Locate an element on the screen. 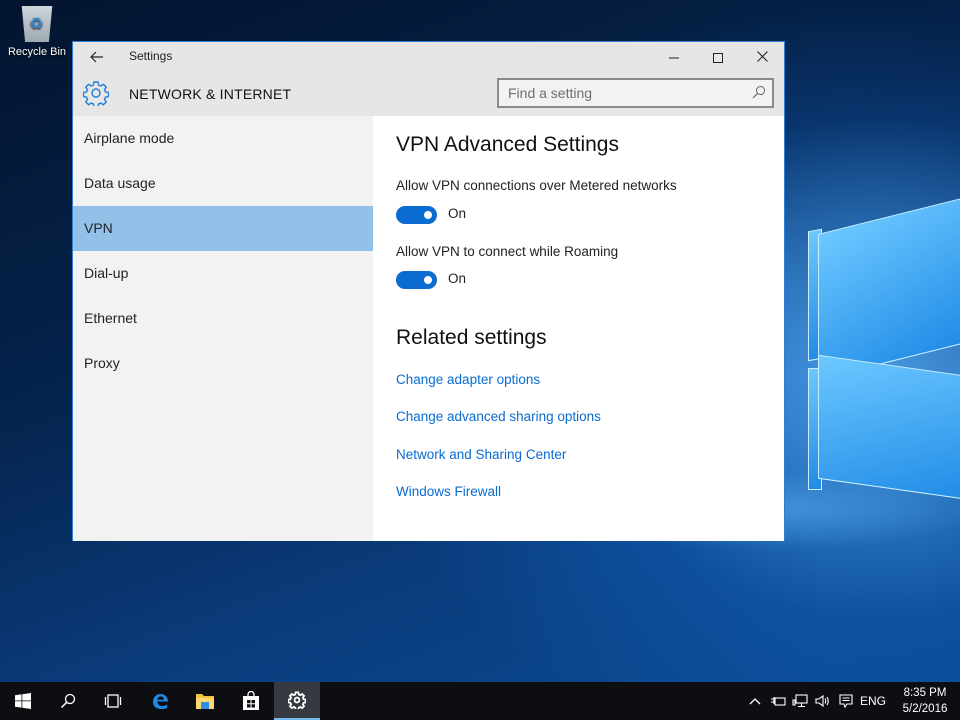 The image size is (960, 720). metered-toggle-state: On is located at coordinates (457, 213).